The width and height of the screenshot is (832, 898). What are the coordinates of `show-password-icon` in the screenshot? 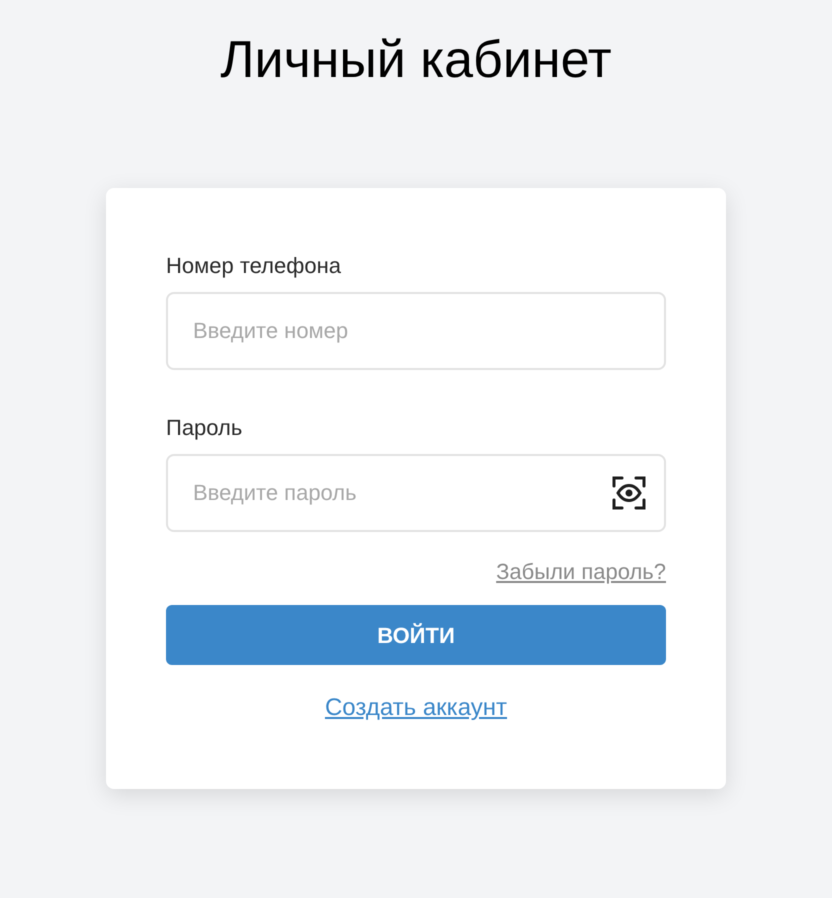 It's located at (629, 493).